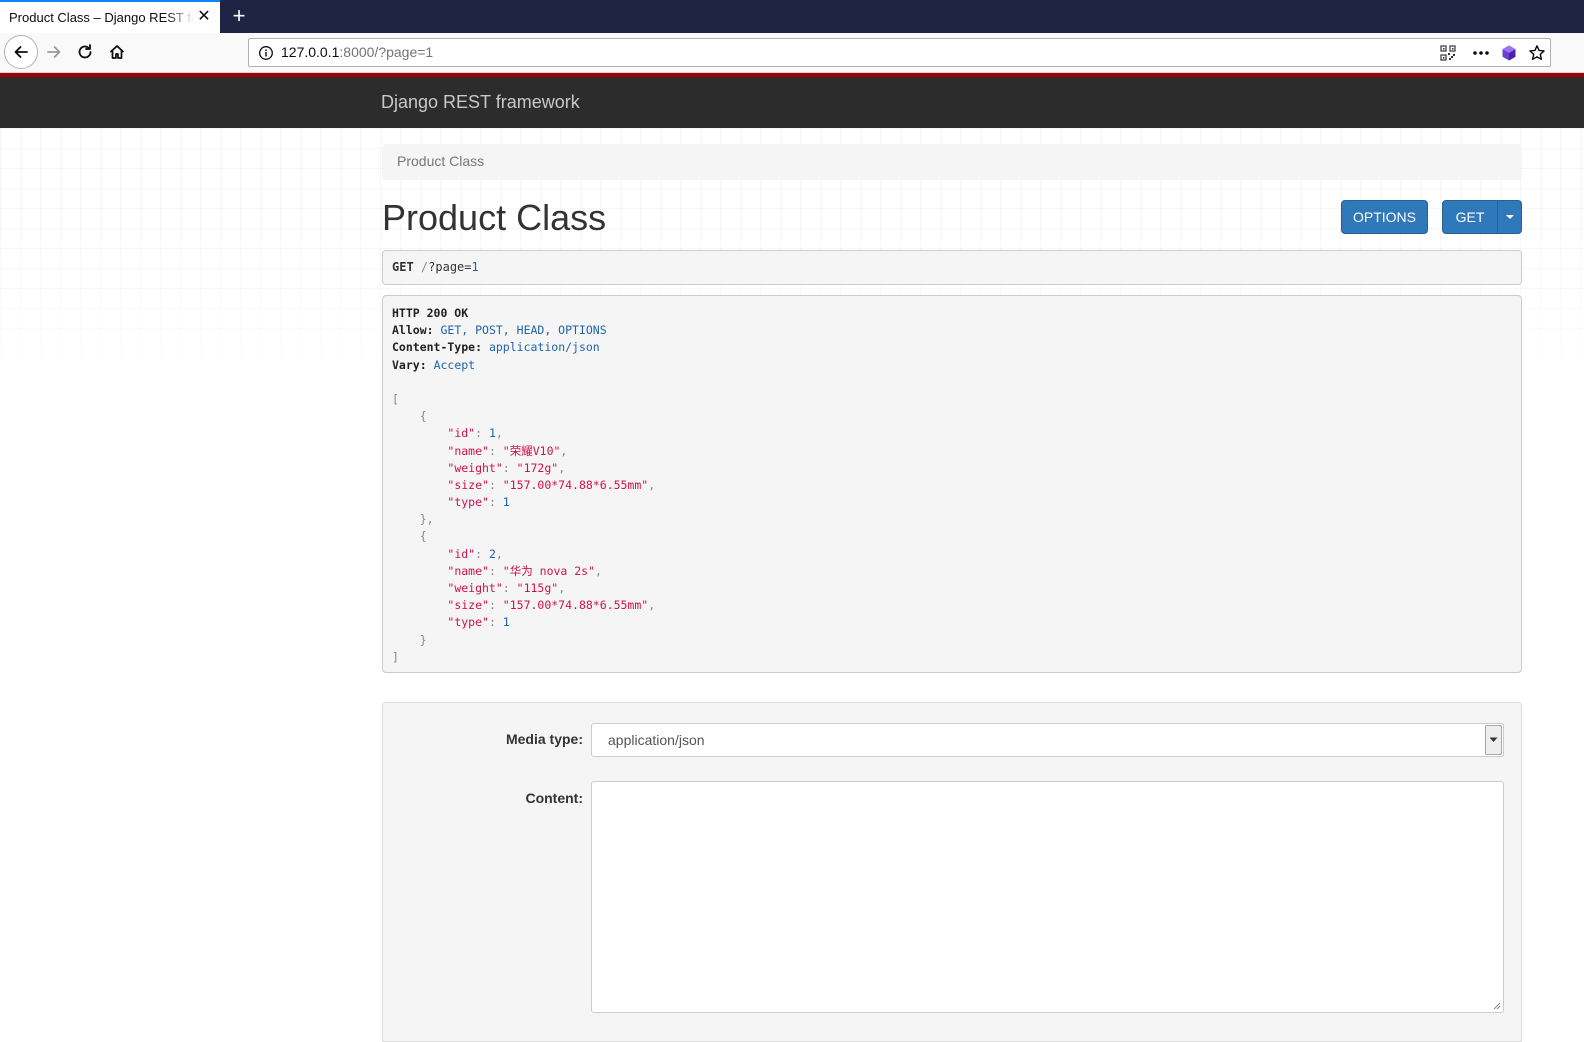 The width and height of the screenshot is (1584, 1042). What do you see at coordinates (1509, 53) in the screenshot?
I see `extension-icon` at bounding box center [1509, 53].